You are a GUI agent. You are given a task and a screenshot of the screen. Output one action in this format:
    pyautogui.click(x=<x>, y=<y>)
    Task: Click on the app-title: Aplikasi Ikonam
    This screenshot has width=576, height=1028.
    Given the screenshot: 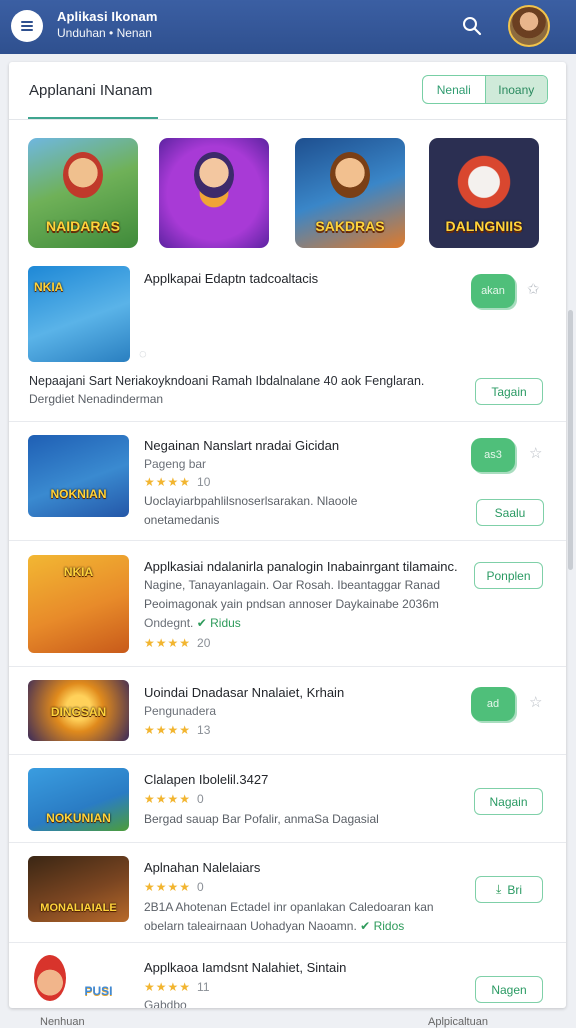 What is the action you would take?
    pyautogui.click(x=107, y=16)
    